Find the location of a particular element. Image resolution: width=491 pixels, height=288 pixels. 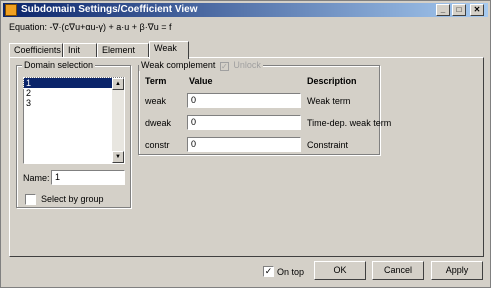

list-item: 2 is located at coordinates (74, 93).